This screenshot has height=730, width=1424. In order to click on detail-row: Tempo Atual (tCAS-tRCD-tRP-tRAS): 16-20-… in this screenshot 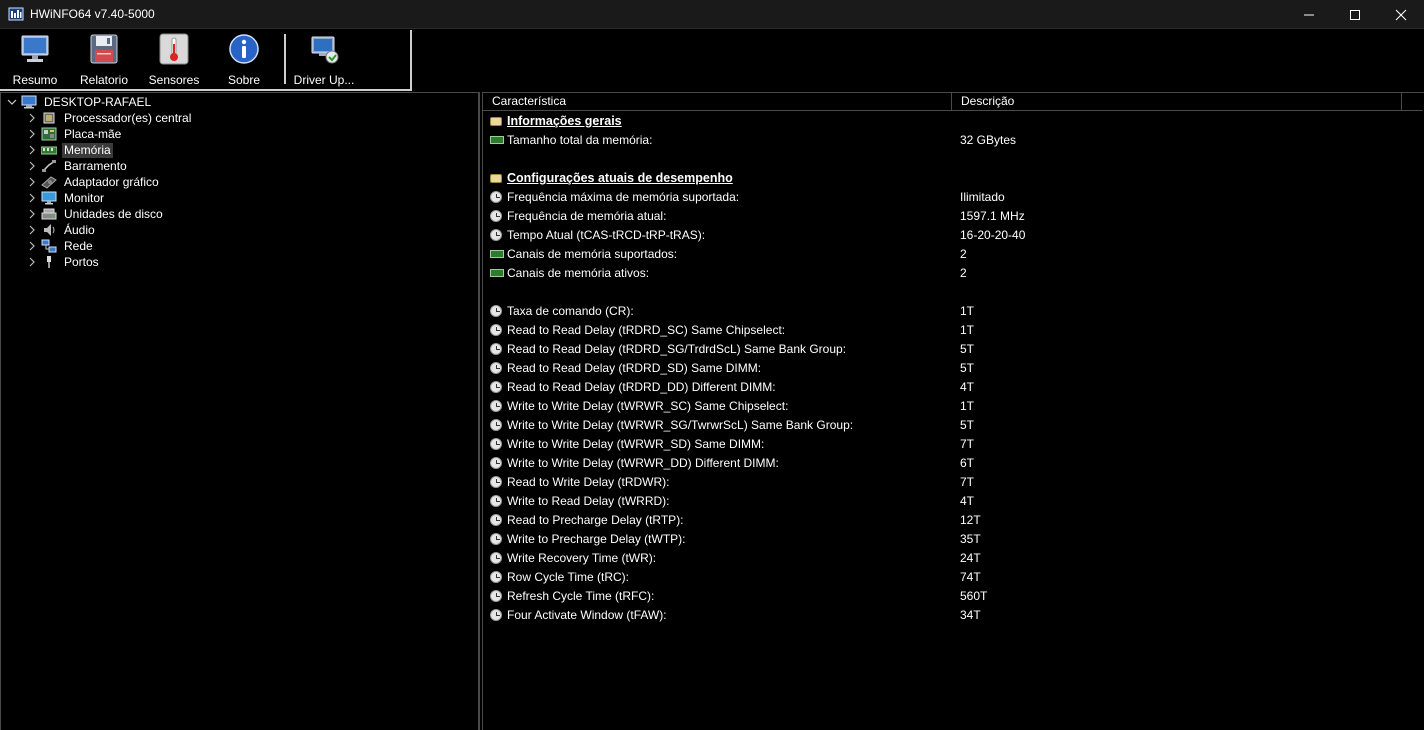, I will do `click(953, 235)`.